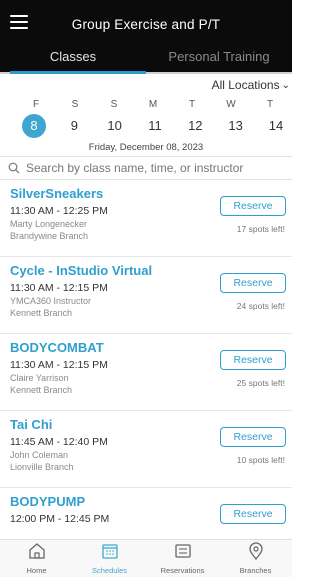  I want to click on chevron-down-icon: ⌄, so click(285, 85).